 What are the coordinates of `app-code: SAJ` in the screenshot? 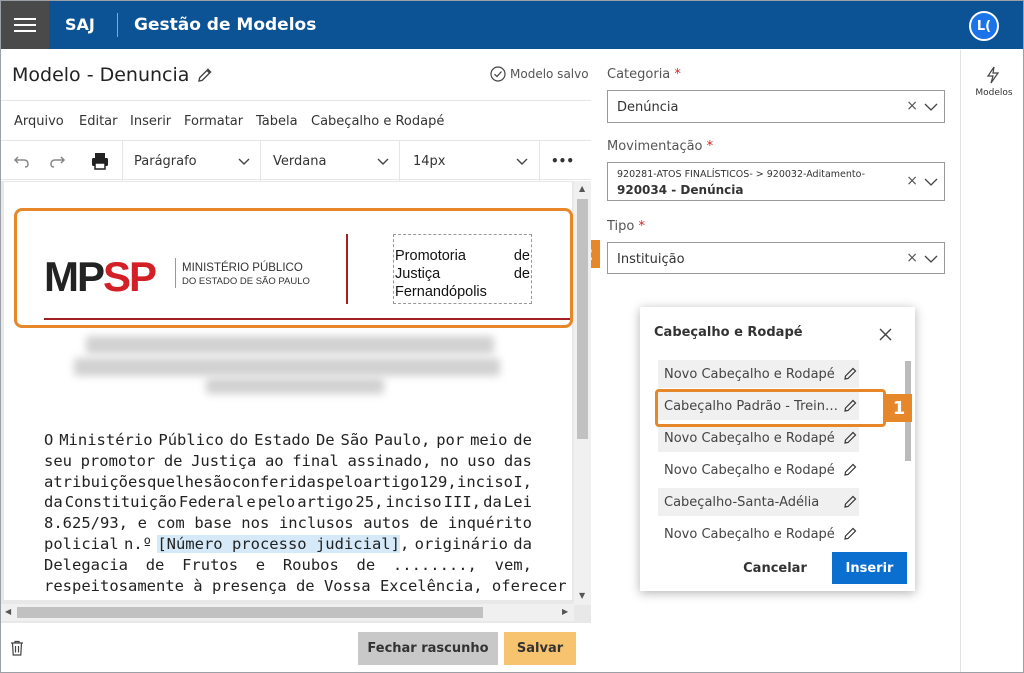 It's located at (80, 24).